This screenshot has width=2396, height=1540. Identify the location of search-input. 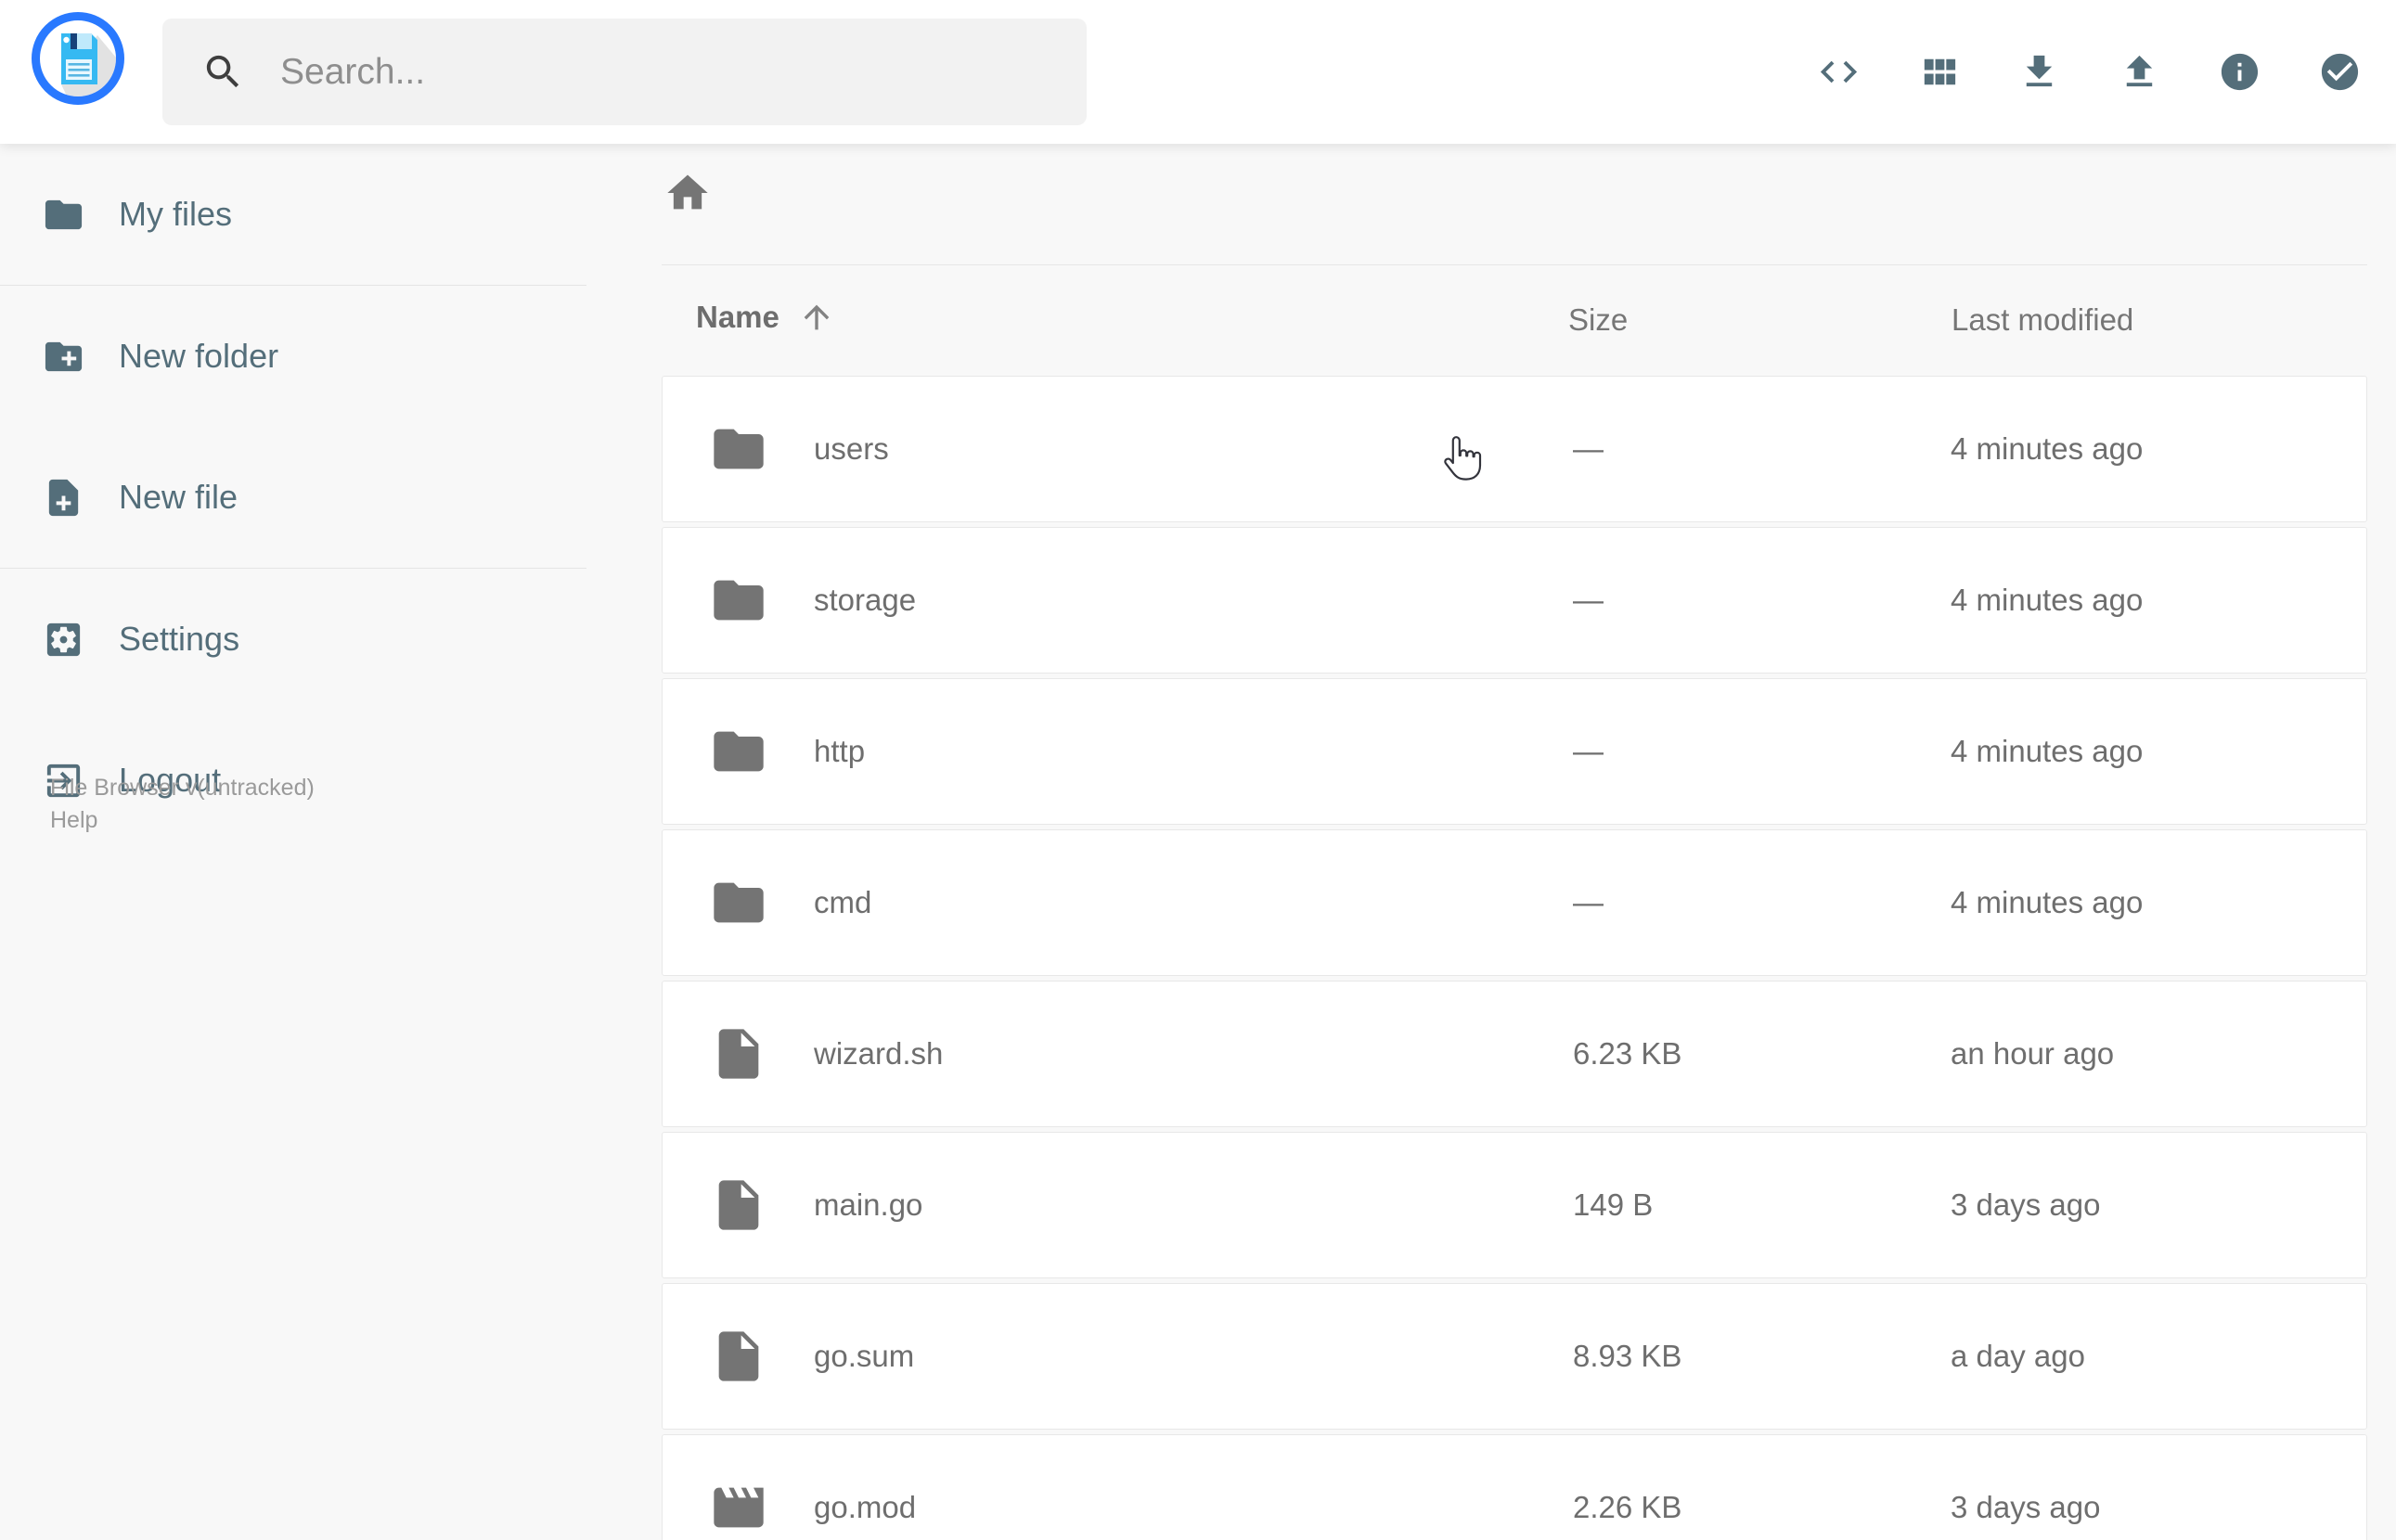
(683, 72).